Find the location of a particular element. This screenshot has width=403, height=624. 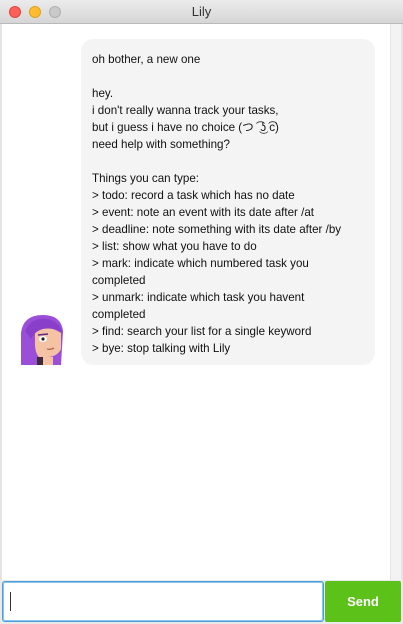

text-caret is located at coordinates (10, 601).